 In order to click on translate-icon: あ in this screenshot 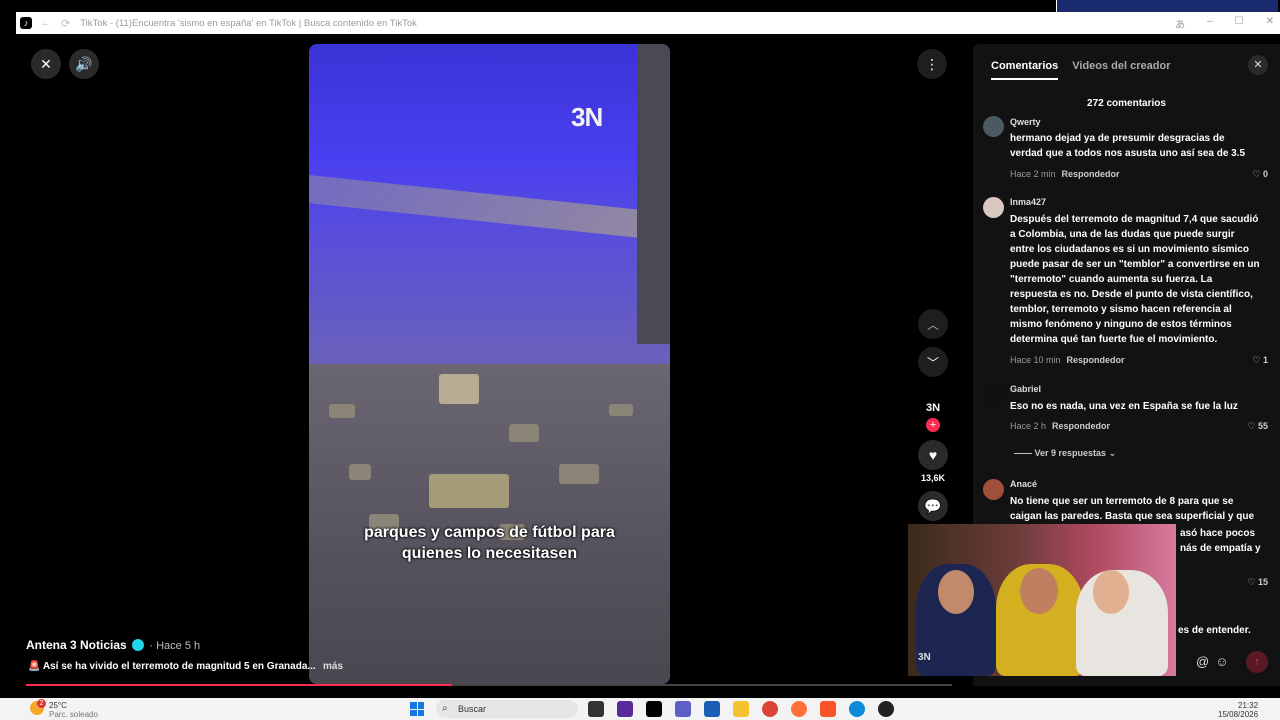, I will do `click(1180, 23)`.